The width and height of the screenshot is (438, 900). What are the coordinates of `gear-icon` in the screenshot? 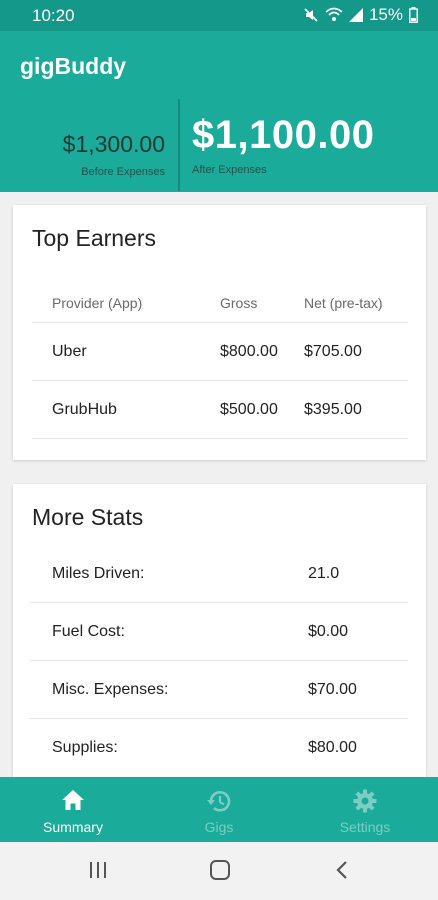 It's located at (365, 803).